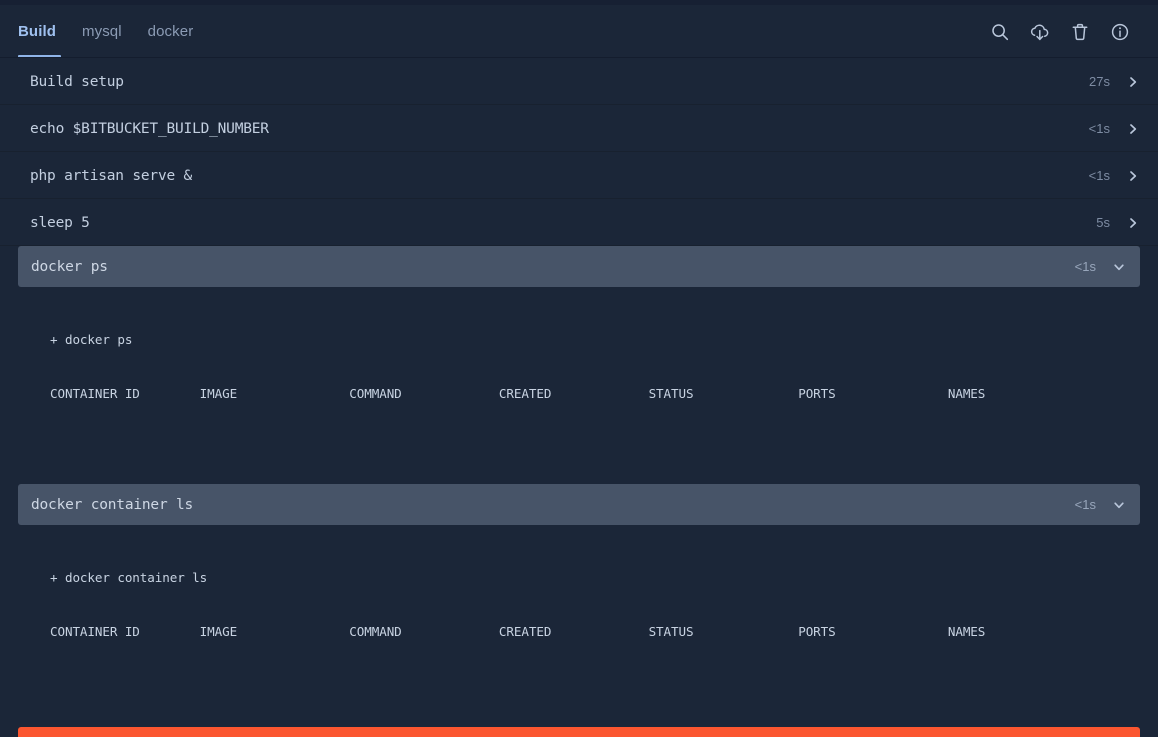 Image resolution: width=1158 pixels, height=737 pixels. I want to click on toolbar, so click(1064, 31).